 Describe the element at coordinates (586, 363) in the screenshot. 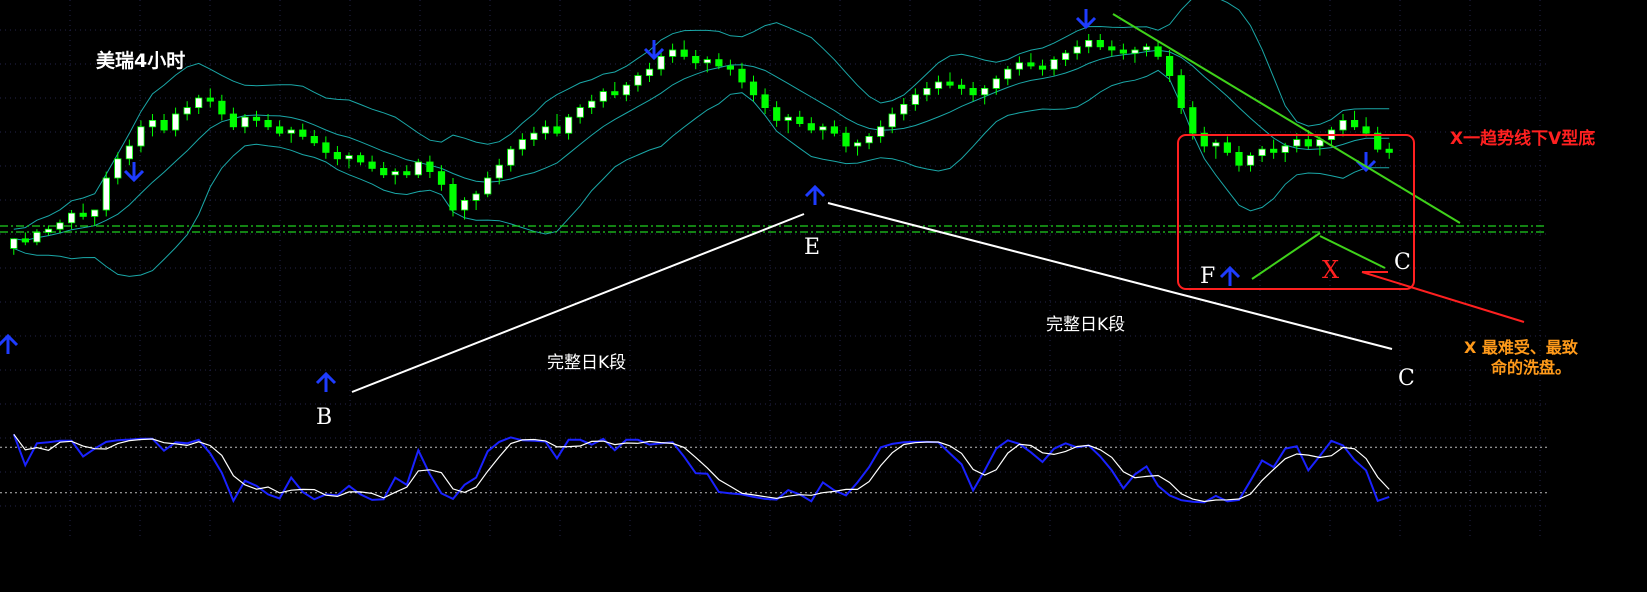

I see `segment-label-1: 完整日K段` at that location.